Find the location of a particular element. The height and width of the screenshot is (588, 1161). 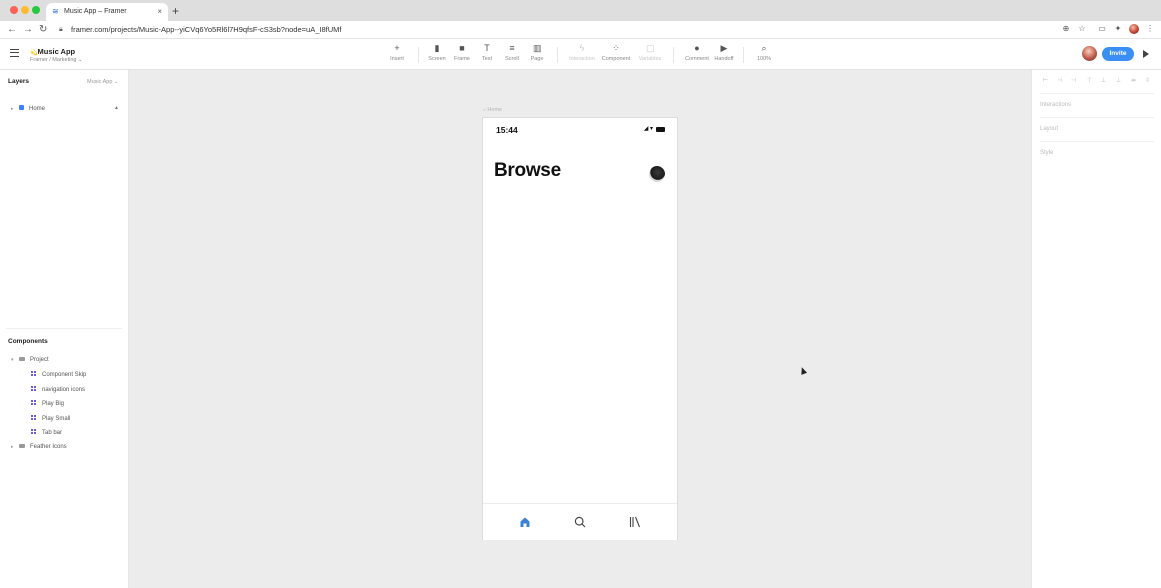

maximize-window-button is located at coordinates (36, 10).